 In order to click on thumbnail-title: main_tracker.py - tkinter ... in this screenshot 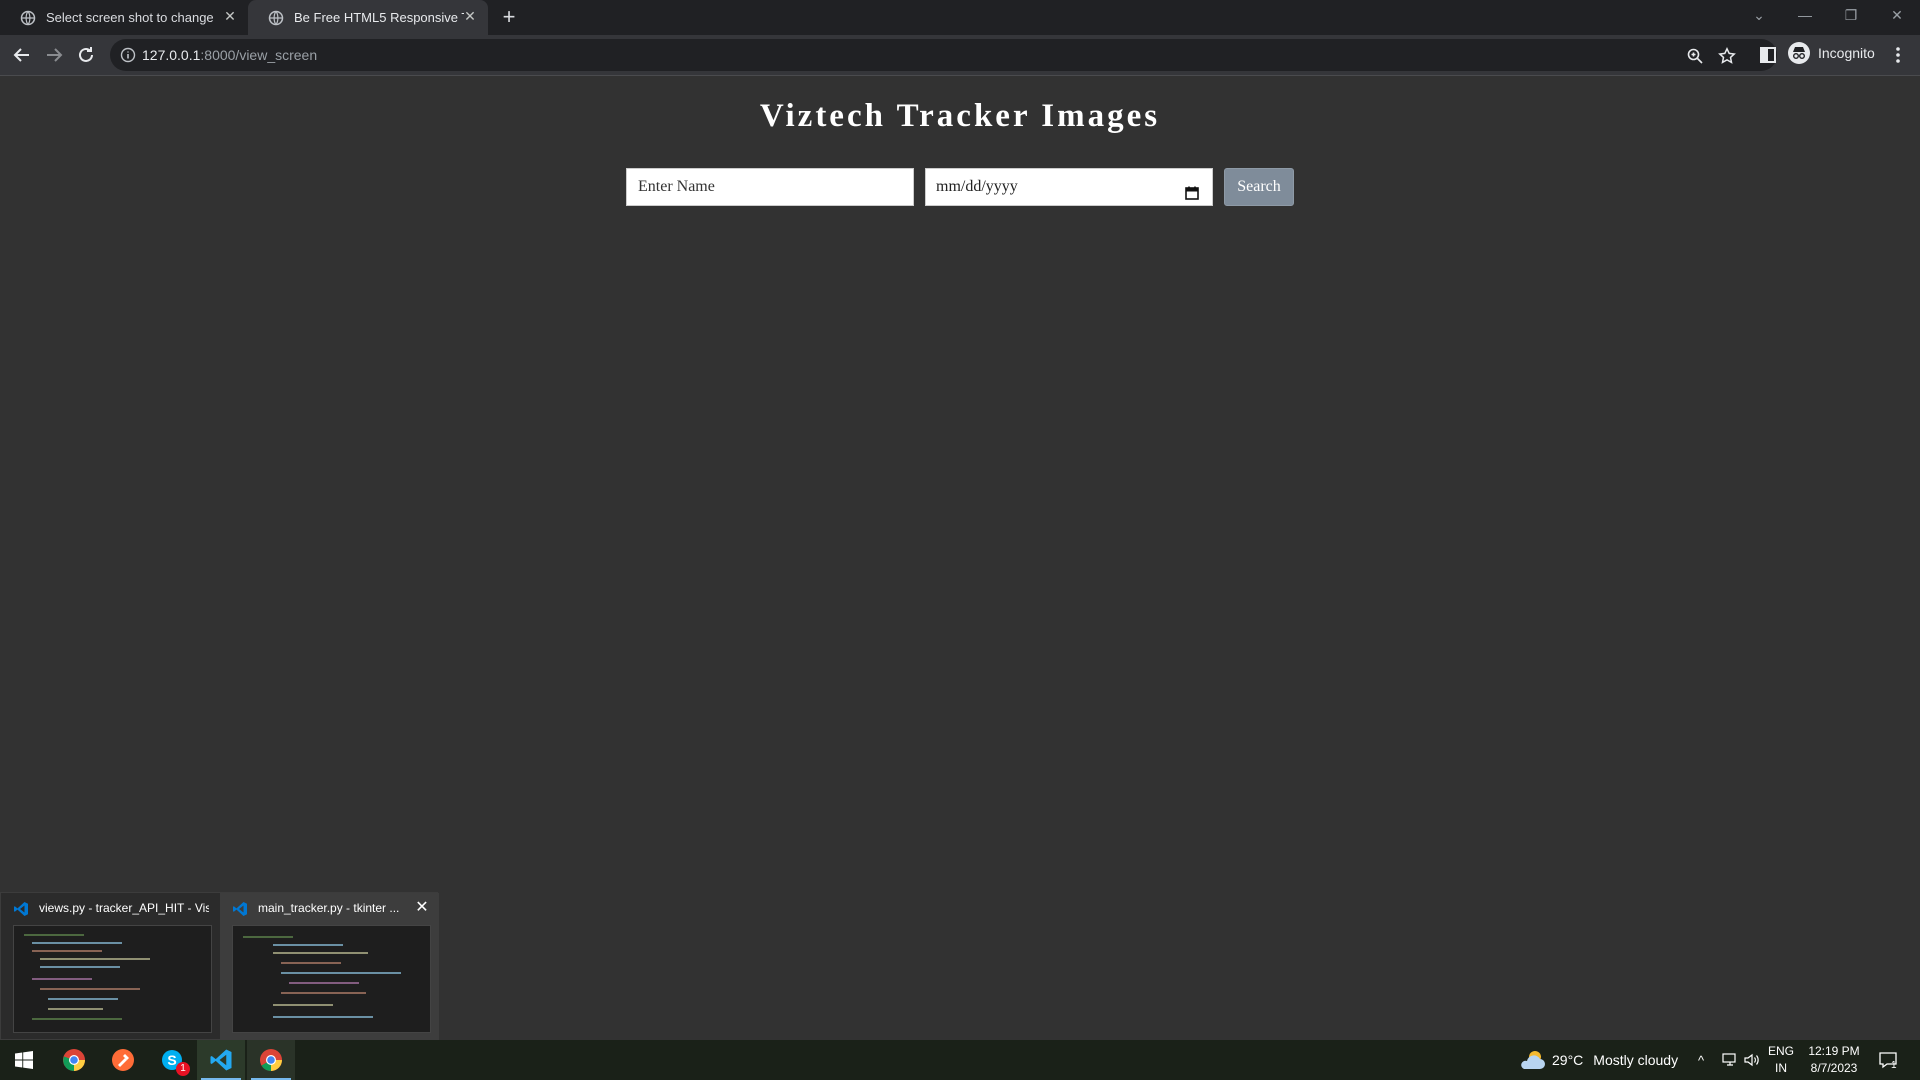, I will do `click(329, 908)`.